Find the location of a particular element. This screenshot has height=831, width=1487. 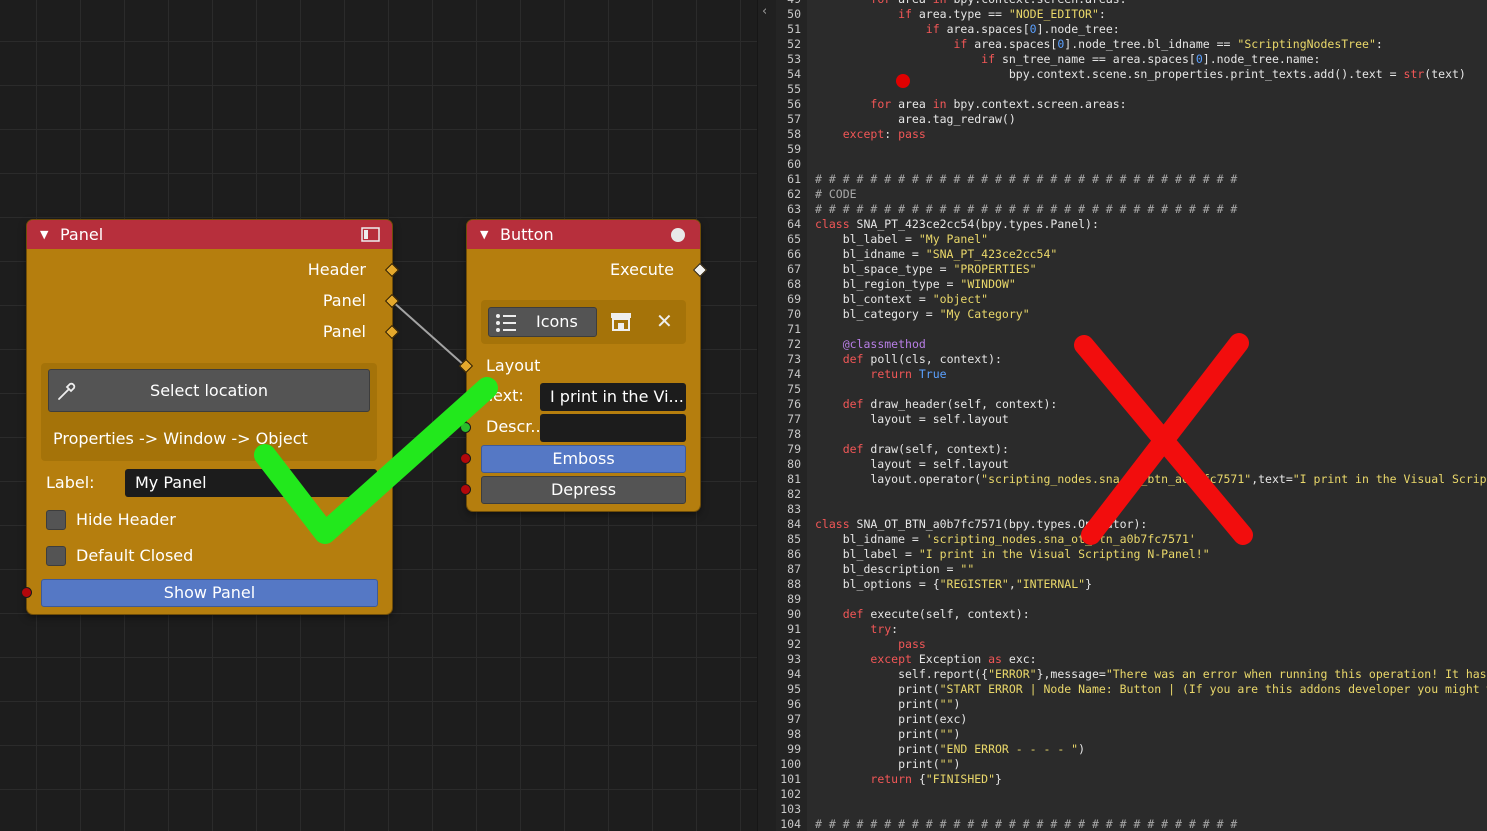

checkmark-overlay is located at coordinates (376, 460).